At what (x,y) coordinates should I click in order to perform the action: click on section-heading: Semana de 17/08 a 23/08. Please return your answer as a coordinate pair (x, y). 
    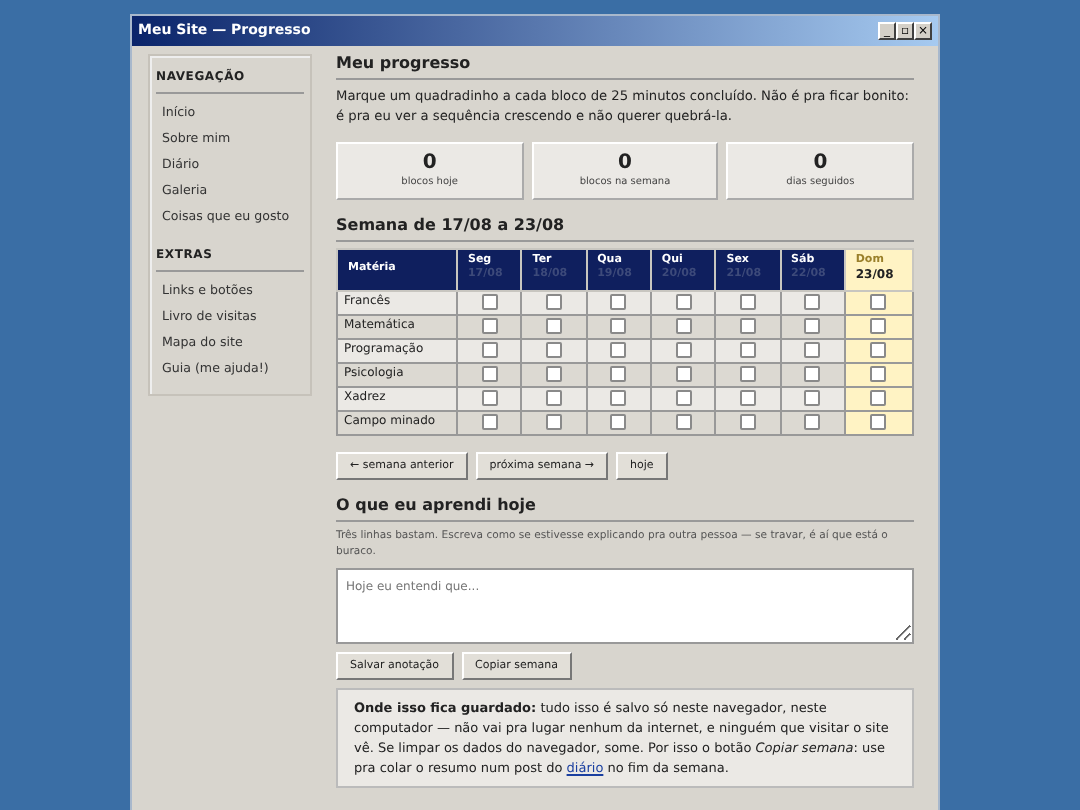
    Looking at the image, I should click on (625, 228).